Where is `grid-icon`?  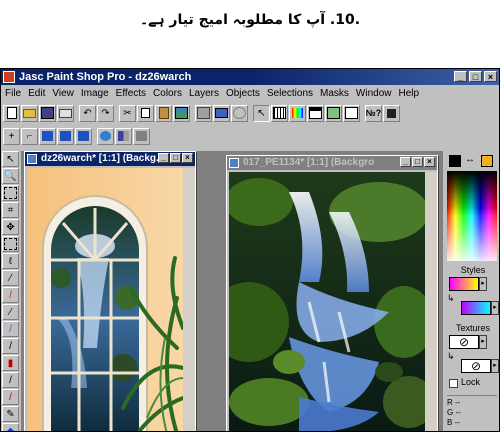
grid-icon is located at coordinates (279, 113).